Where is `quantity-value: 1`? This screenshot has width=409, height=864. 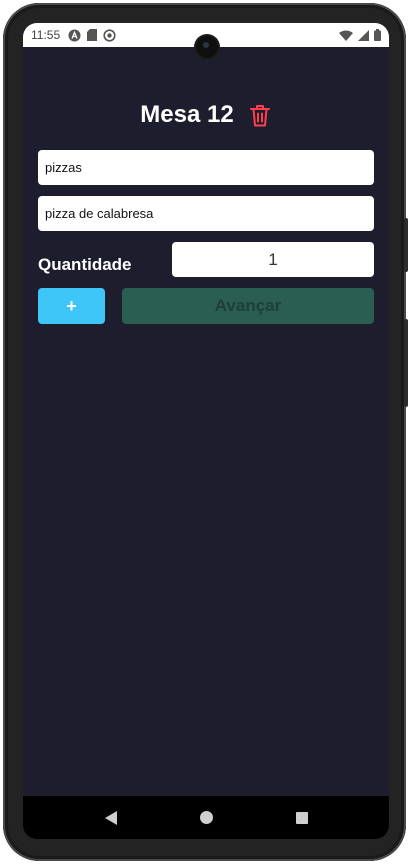 quantity-value: 1 is located at coordinates (273, 259).